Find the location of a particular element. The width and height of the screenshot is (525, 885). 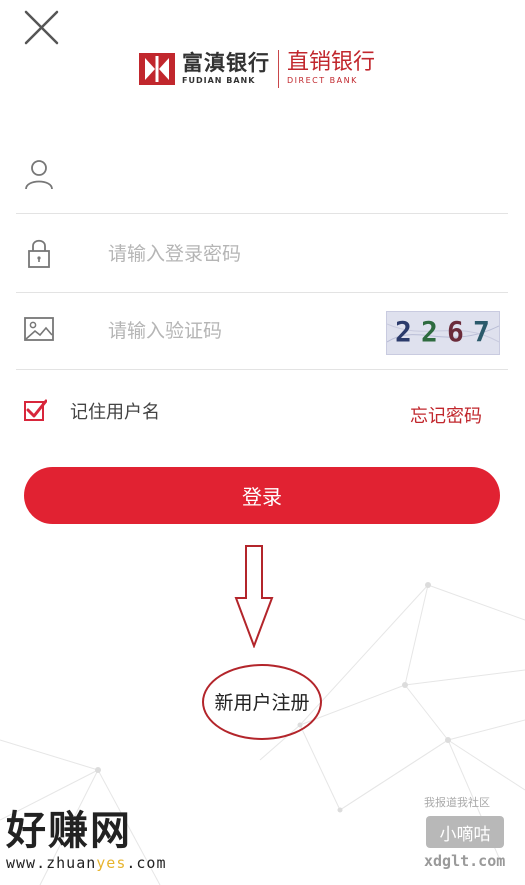

register-link: 新用户注册 is located at coordinates (262, 701).